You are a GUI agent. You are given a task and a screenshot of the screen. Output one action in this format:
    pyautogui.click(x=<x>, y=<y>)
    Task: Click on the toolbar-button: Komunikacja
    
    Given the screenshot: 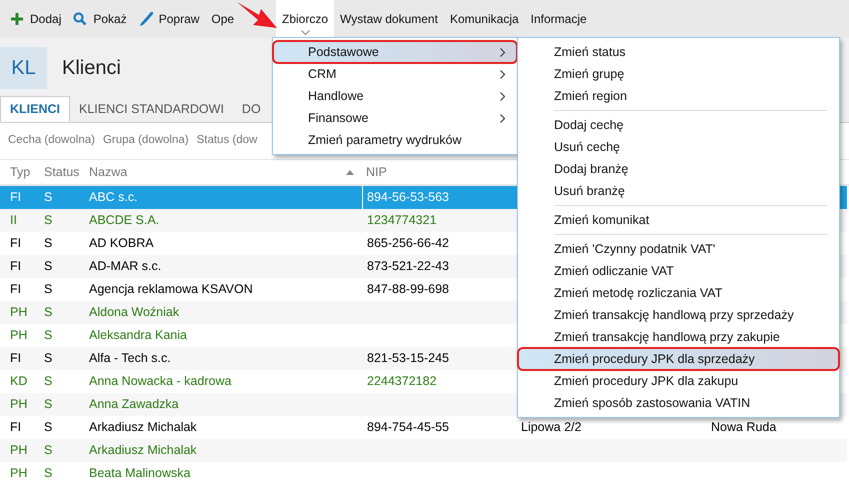 What is the action you would take?
    pyautogui.click(x=484, y=19)
    